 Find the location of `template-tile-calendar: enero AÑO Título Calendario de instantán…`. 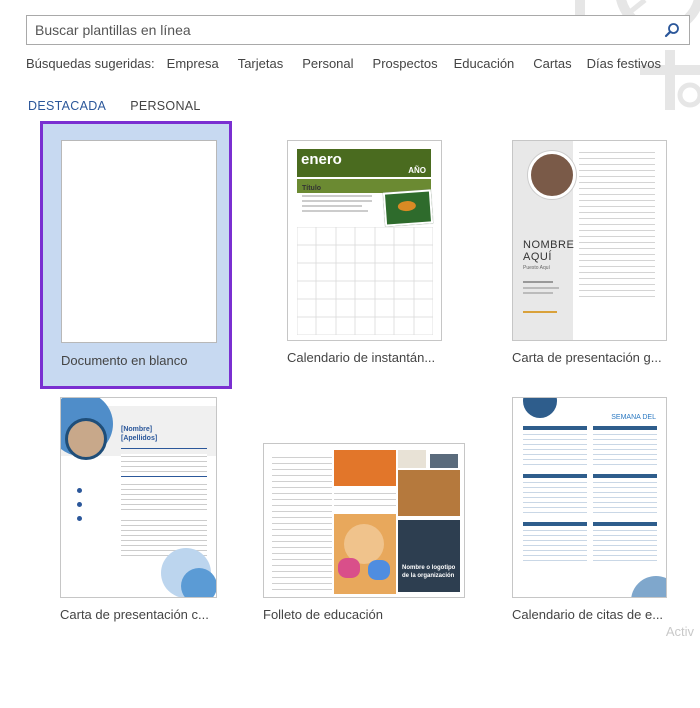

template-tile-calendar: enero AÑO Título Calendario de instantán… is located at coordinates (385, 272).